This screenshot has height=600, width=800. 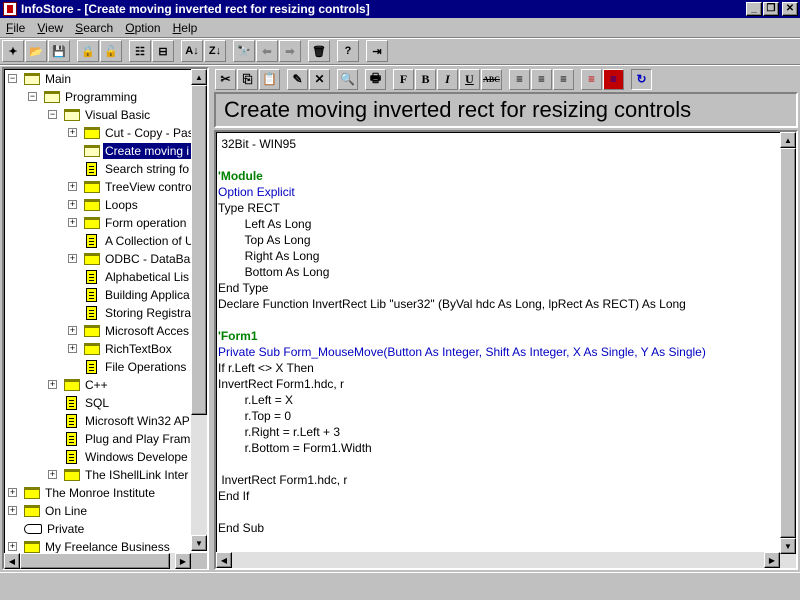 What do you see at coordinates (90, 493) in the screenshot?
I see `tree-item: The Monroe Institute` at bounding box center [90, 493].